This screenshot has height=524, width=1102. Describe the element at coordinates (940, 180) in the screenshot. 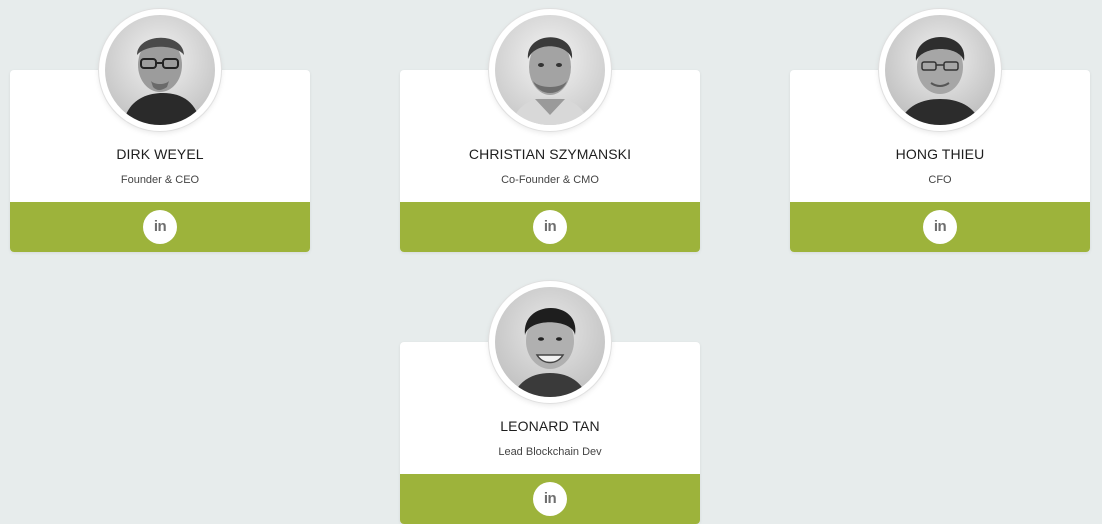

I see `member-role: CFO` at that location.